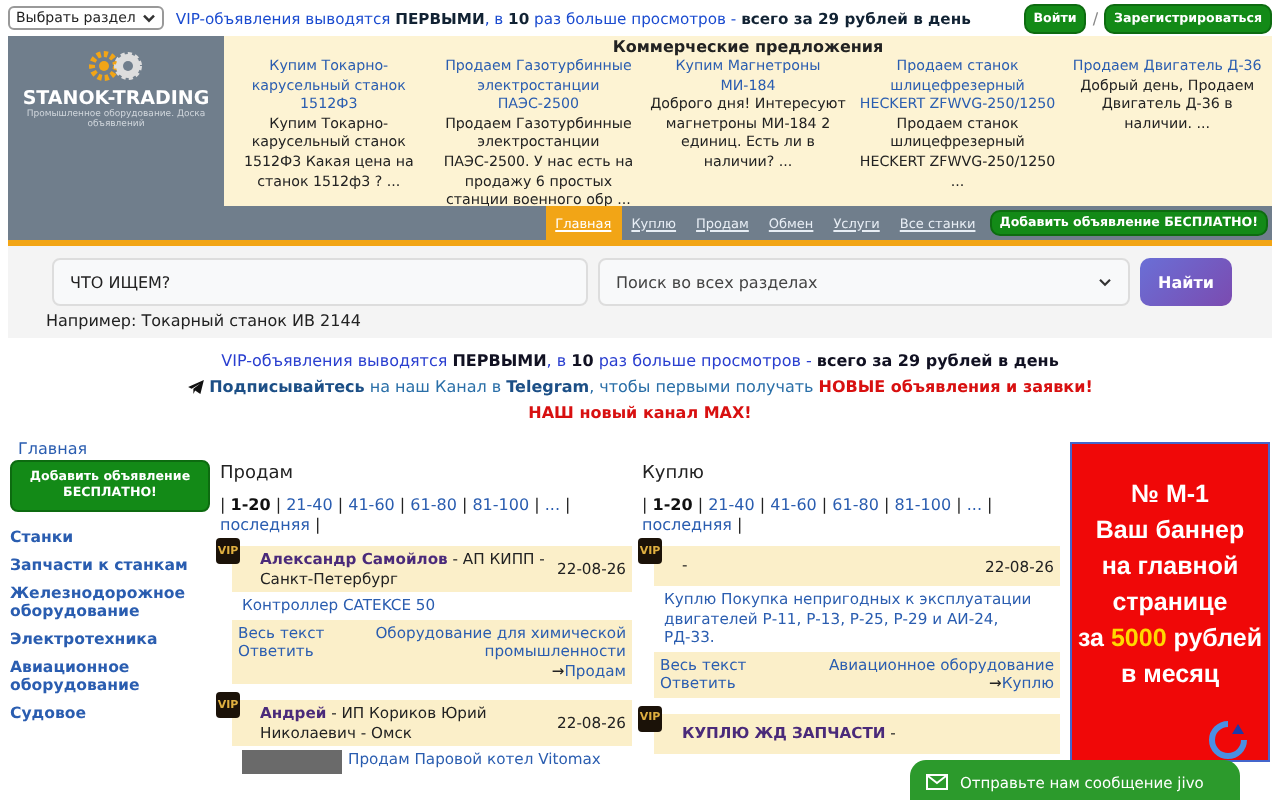 This screenshot has width=1280, height=800. Describe the element at coordinates (640, 361) in the screenshot. I see `vip-notice-link: VIP-объявления выводятся ПЕРВЫМИ, в 10 раз больше просмотров - всего за 29 рублей в день` at that location.